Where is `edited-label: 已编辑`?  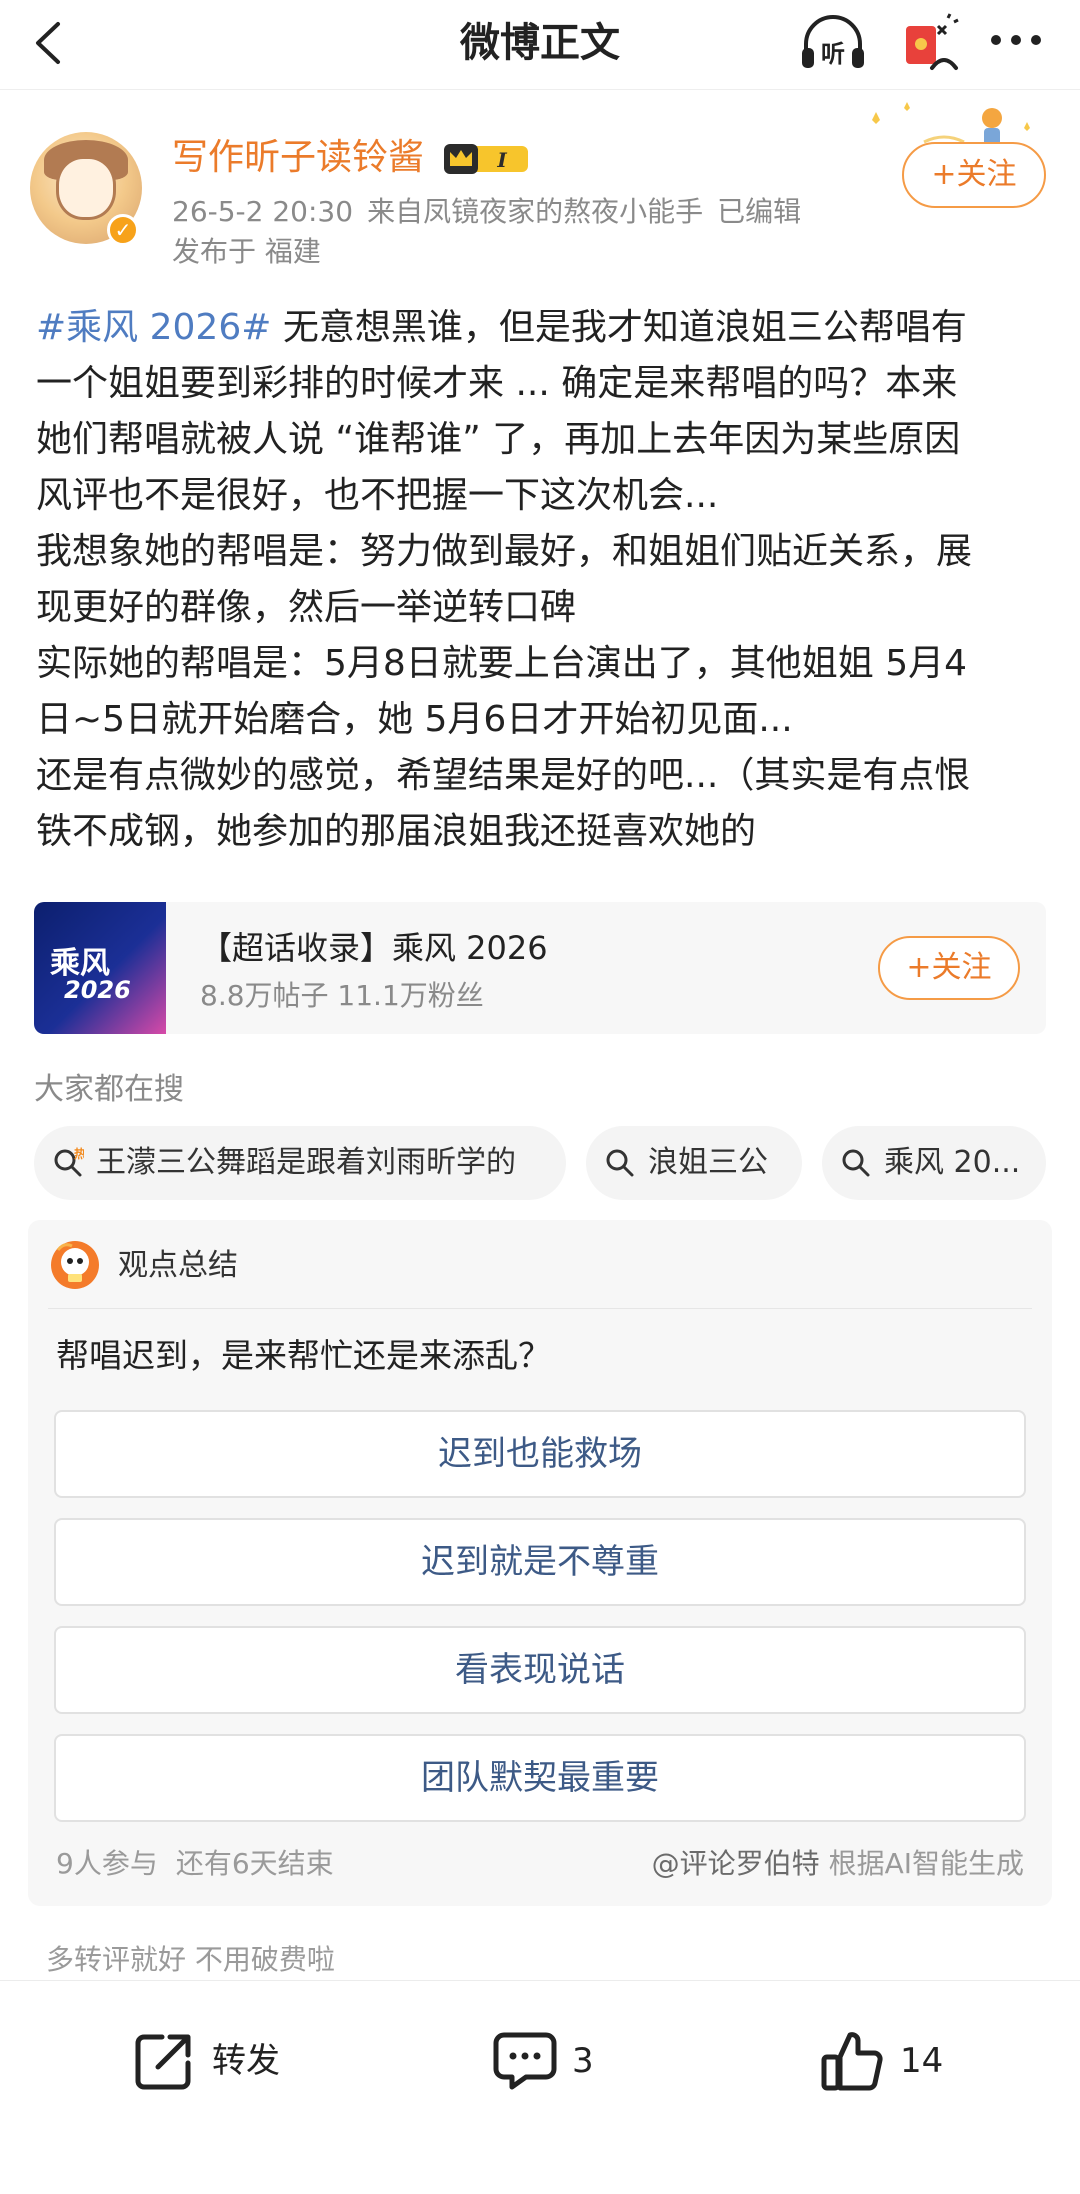 edited-label: 已编辑 is located at coordinates (759, 211).